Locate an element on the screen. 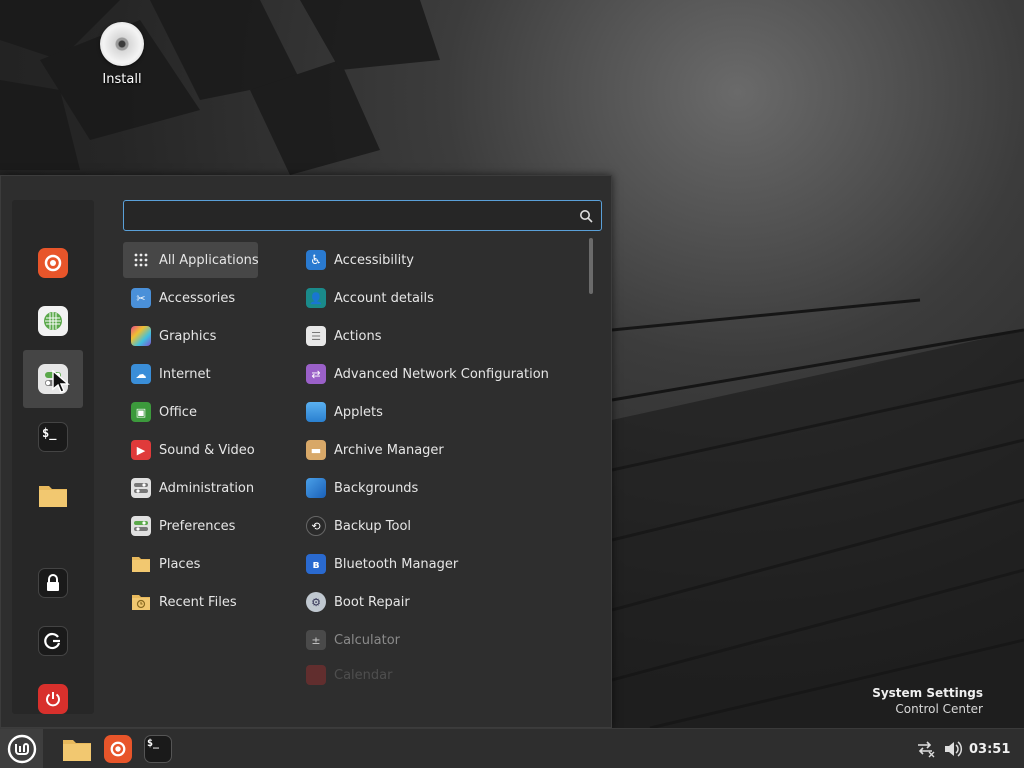  app-archive-manager: ▬ Archive Manager is located at coordinates (440, 450).